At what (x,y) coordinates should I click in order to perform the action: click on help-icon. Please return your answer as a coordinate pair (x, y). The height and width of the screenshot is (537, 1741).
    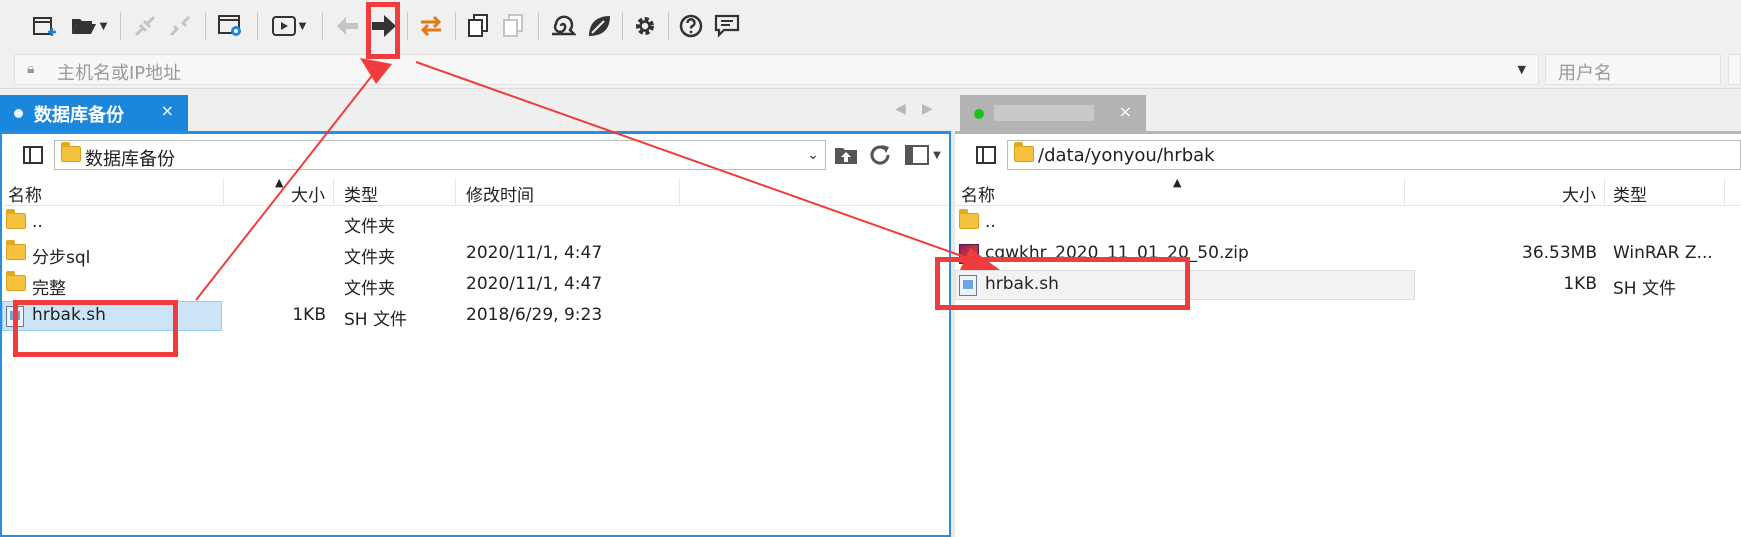
    Looking at the image, I should click on (691, 26).